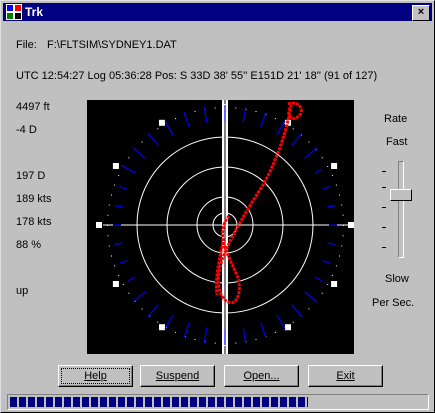 Image resolution: width=435 pixels, height=413 pixels. I want to click on close-button: ×, so click(421, 13).